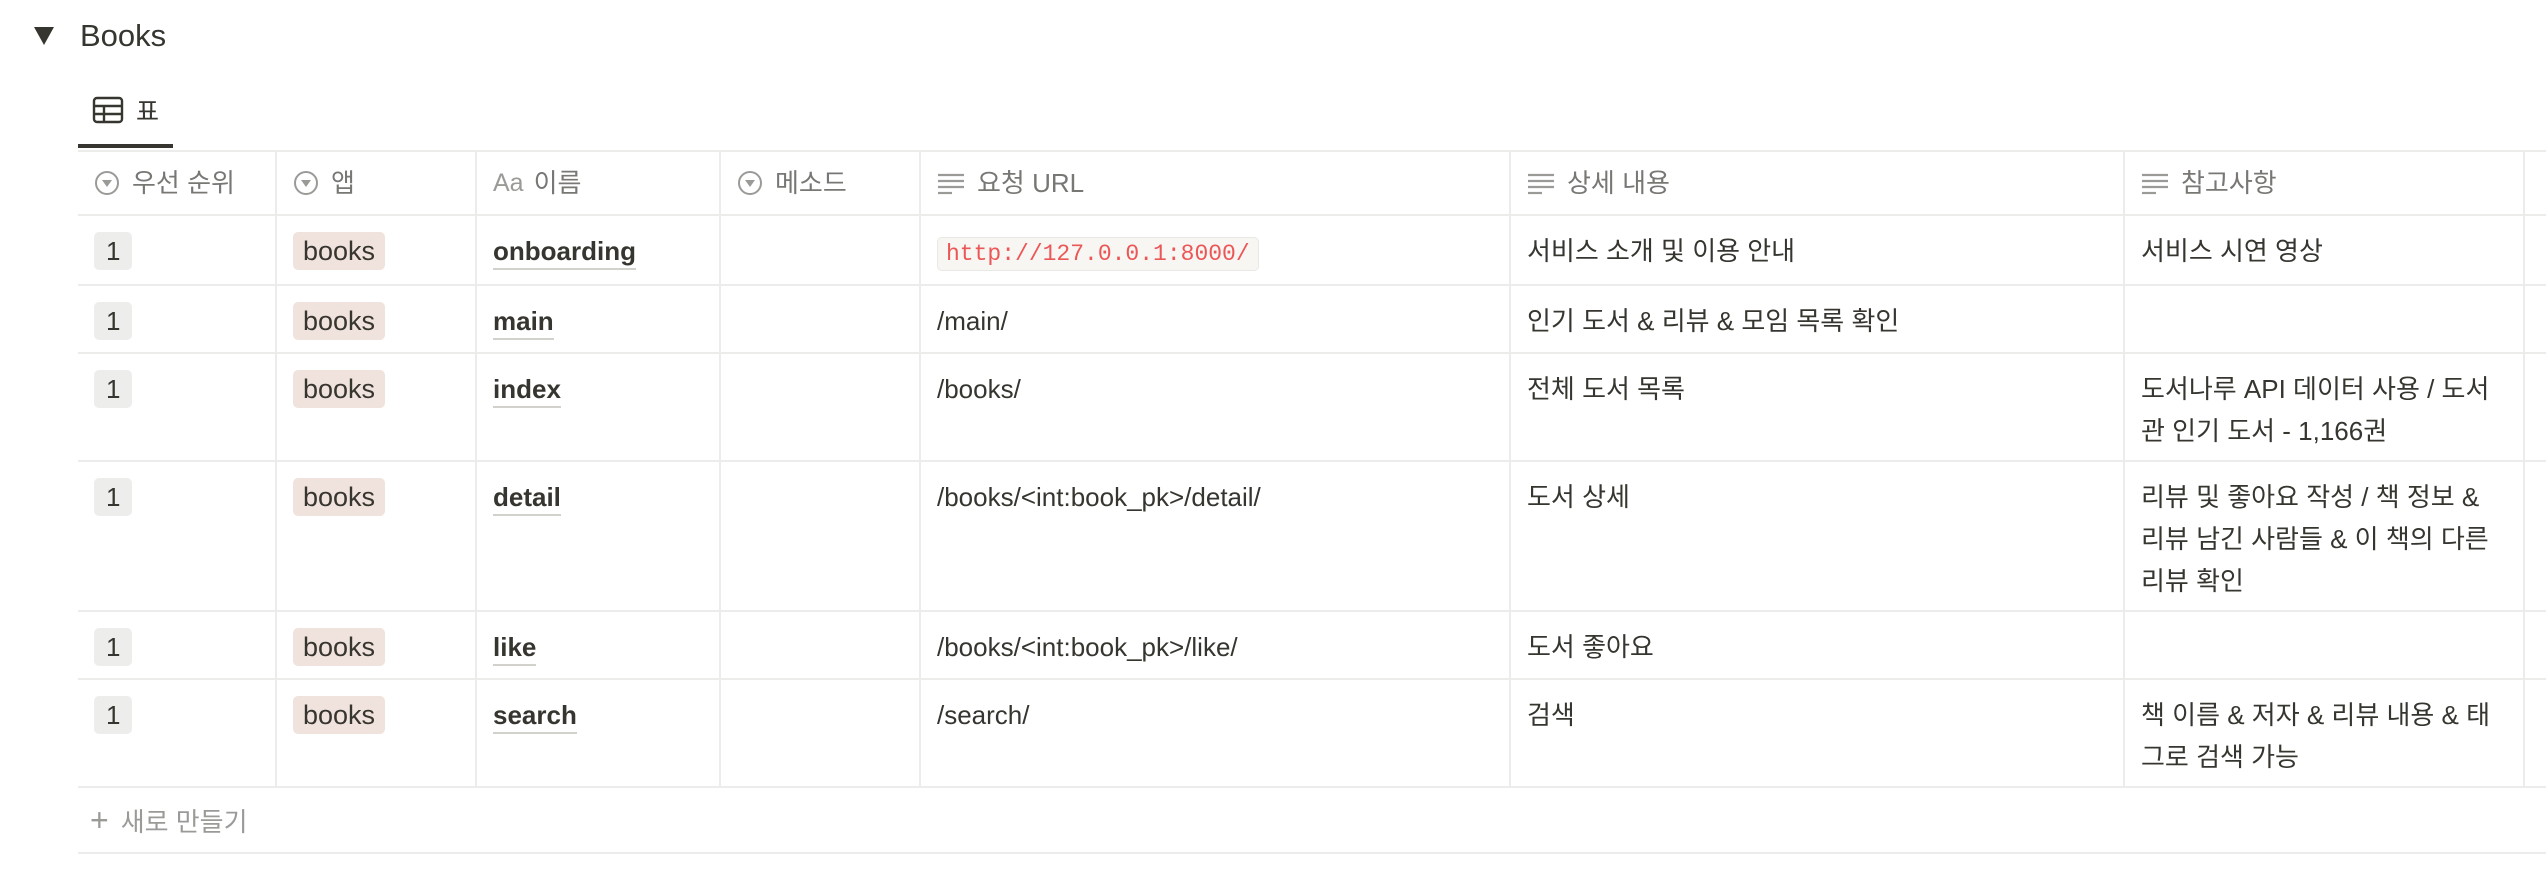 The height and width of the screenshot is (884, 2546). Describe the element at coordinates (1818, 407) in the screenshot. I see `detail-cell: 전체 도서 목록` at that location.